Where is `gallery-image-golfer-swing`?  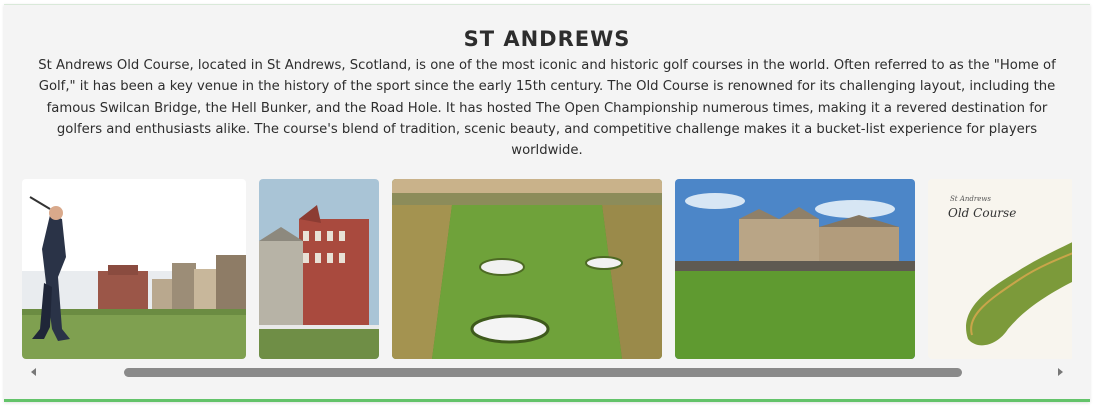 gallery-image-golfer-swing is located at coordinates (134, 269).